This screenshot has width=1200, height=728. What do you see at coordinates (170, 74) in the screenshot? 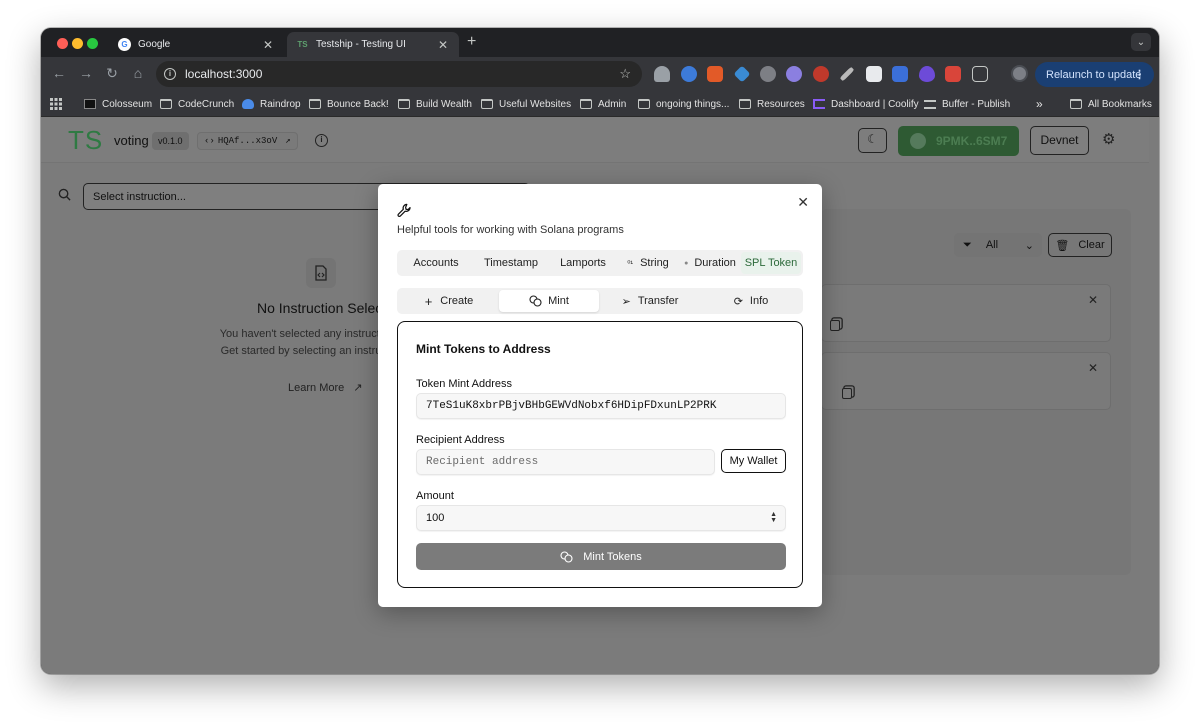
I see `site-info-icon: i` at bounding box center [170, 74].